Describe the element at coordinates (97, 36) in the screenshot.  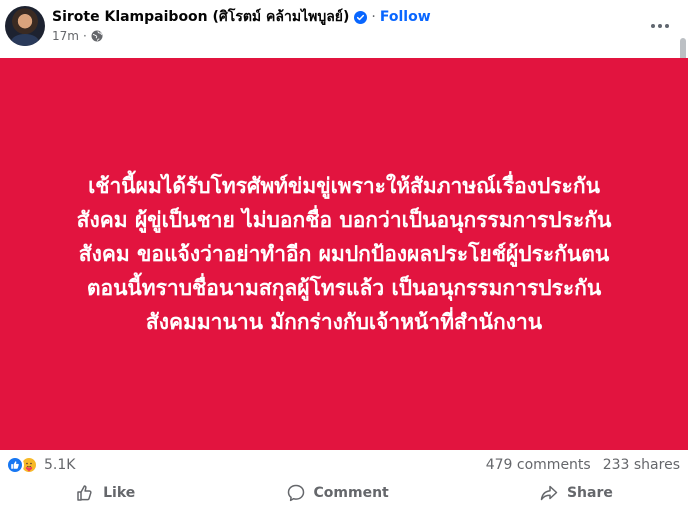
I see `globe-icon` at that location.